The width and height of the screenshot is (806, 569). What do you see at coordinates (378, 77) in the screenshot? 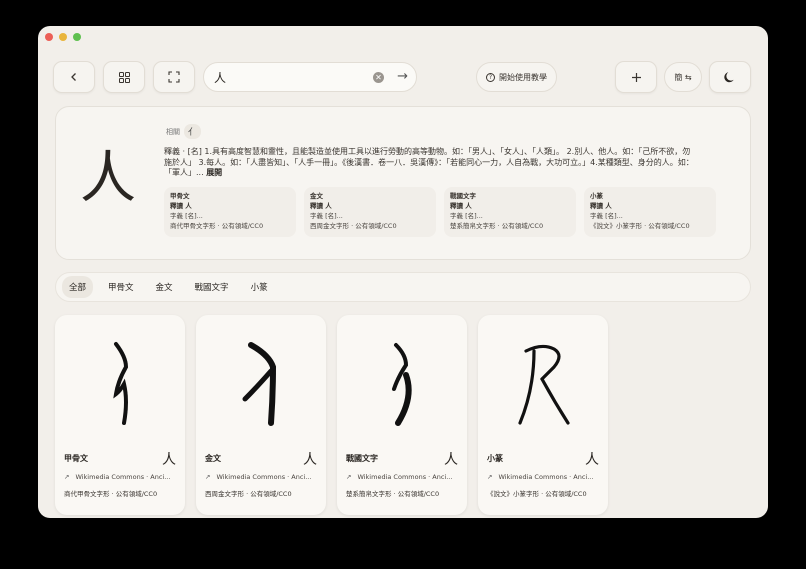
I see `x-circle-icon: ✕` at bounding box center [378, 77].